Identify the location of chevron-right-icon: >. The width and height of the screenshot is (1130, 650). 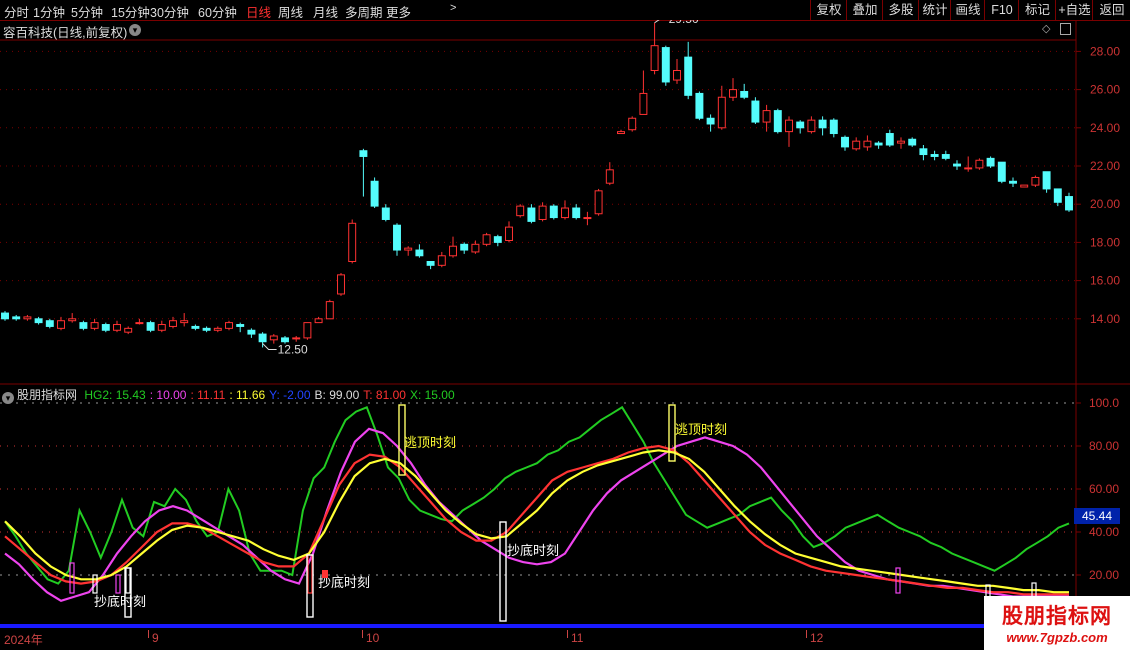
(453, 8).